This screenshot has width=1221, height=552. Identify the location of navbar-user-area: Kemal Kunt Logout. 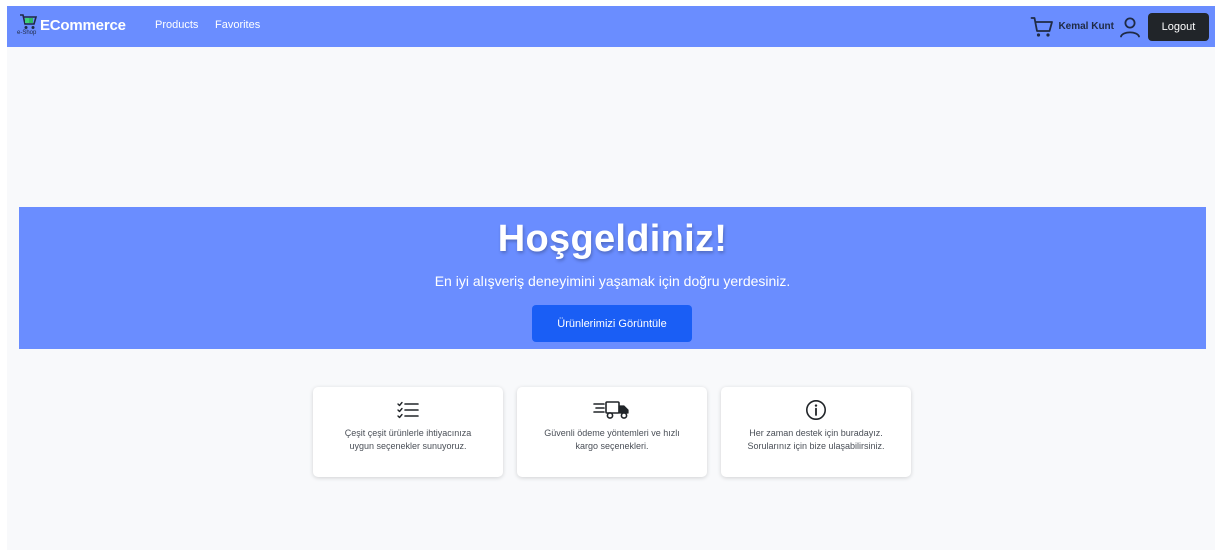
(1119, 26).